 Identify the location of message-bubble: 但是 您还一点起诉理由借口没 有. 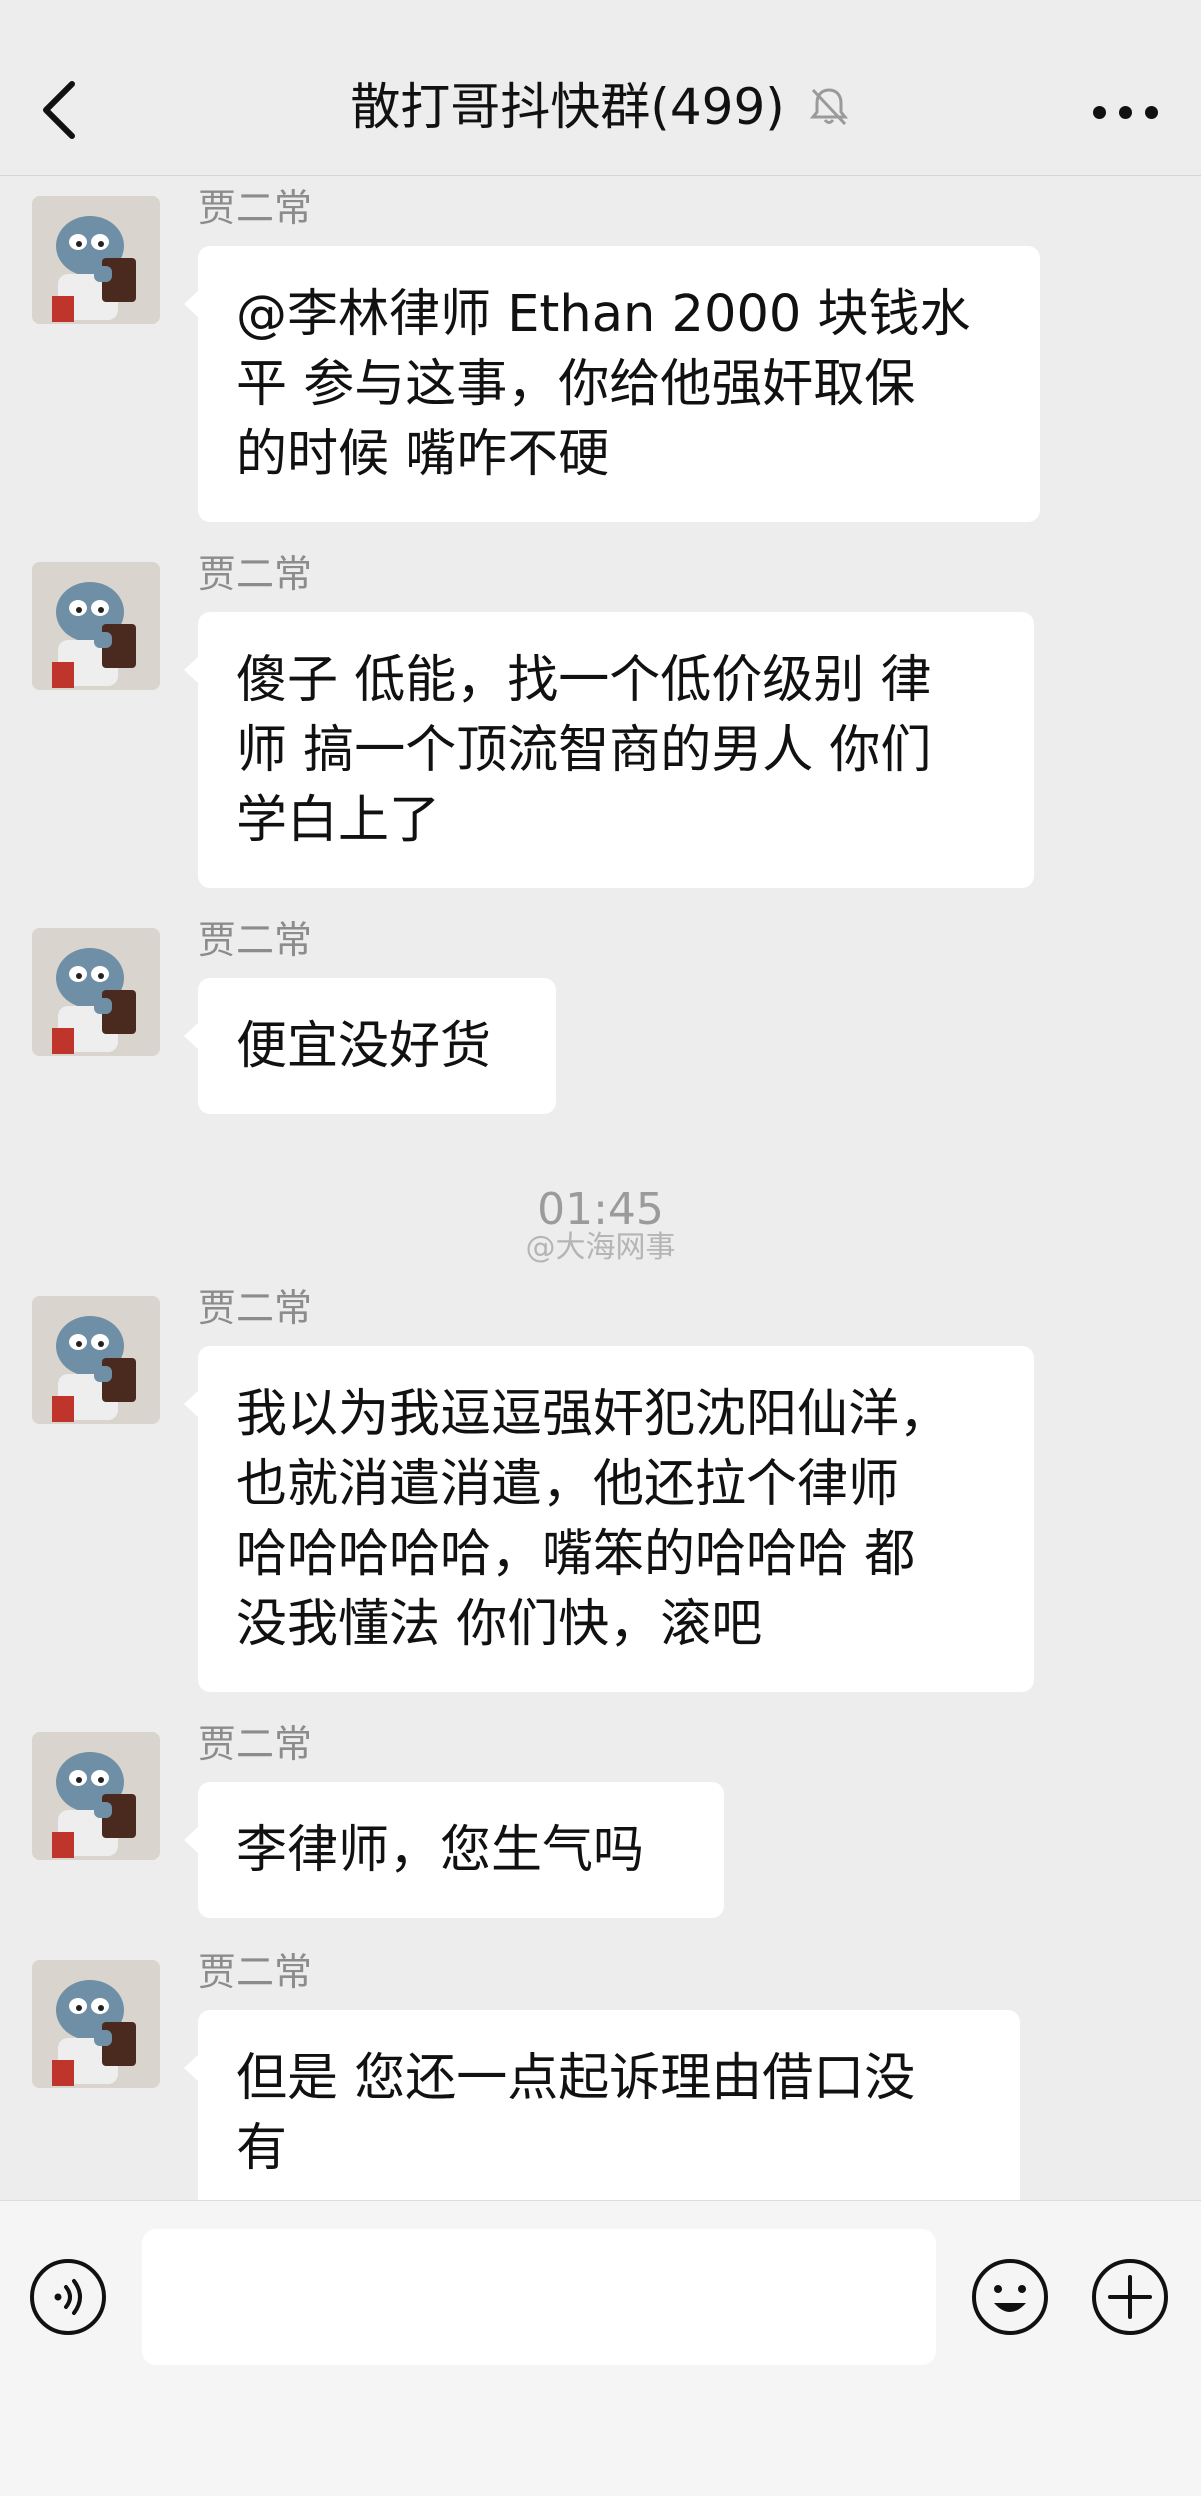
(602, 2113).